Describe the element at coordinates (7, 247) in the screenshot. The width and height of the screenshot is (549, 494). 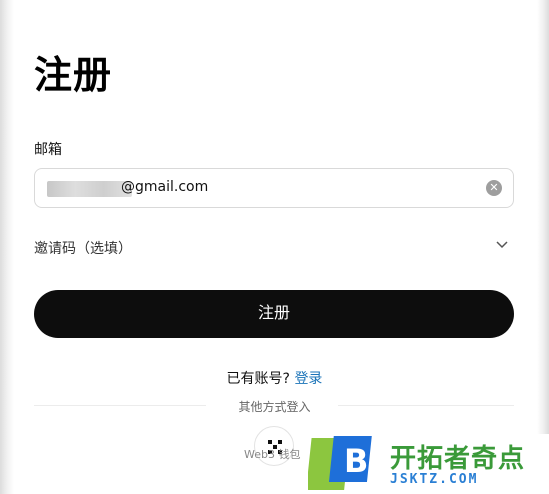
I see `left-edge-shadow` at that location.